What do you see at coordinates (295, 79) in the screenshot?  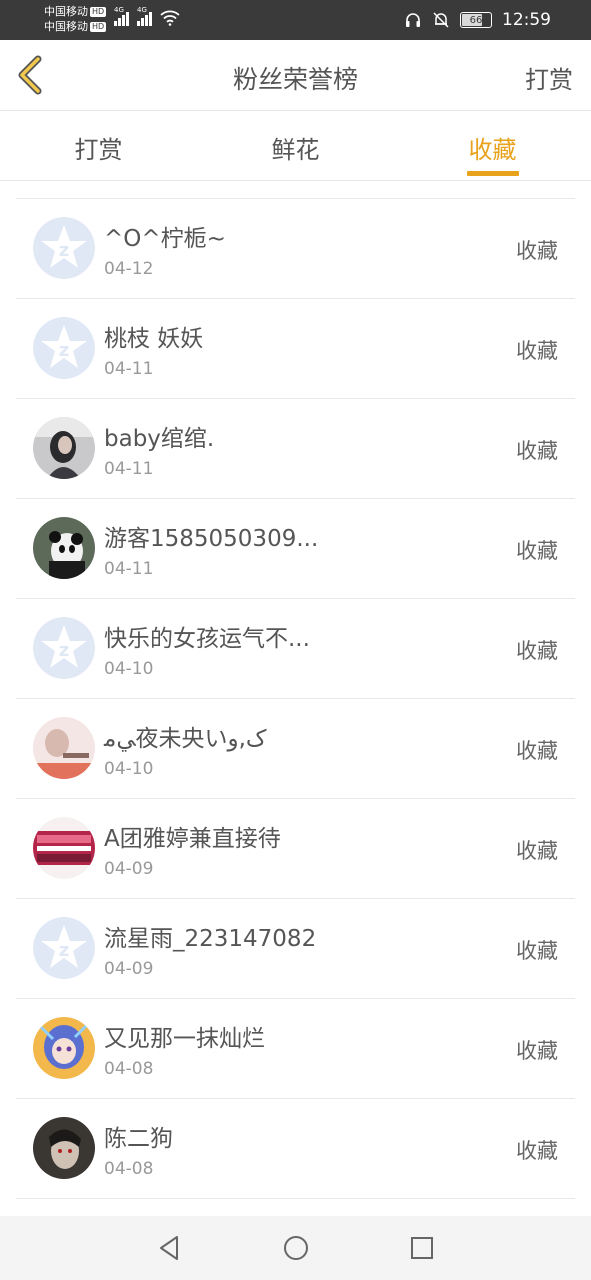 I see `page-title: 粉丝荣誉榜` at bounding box center [295, 79].